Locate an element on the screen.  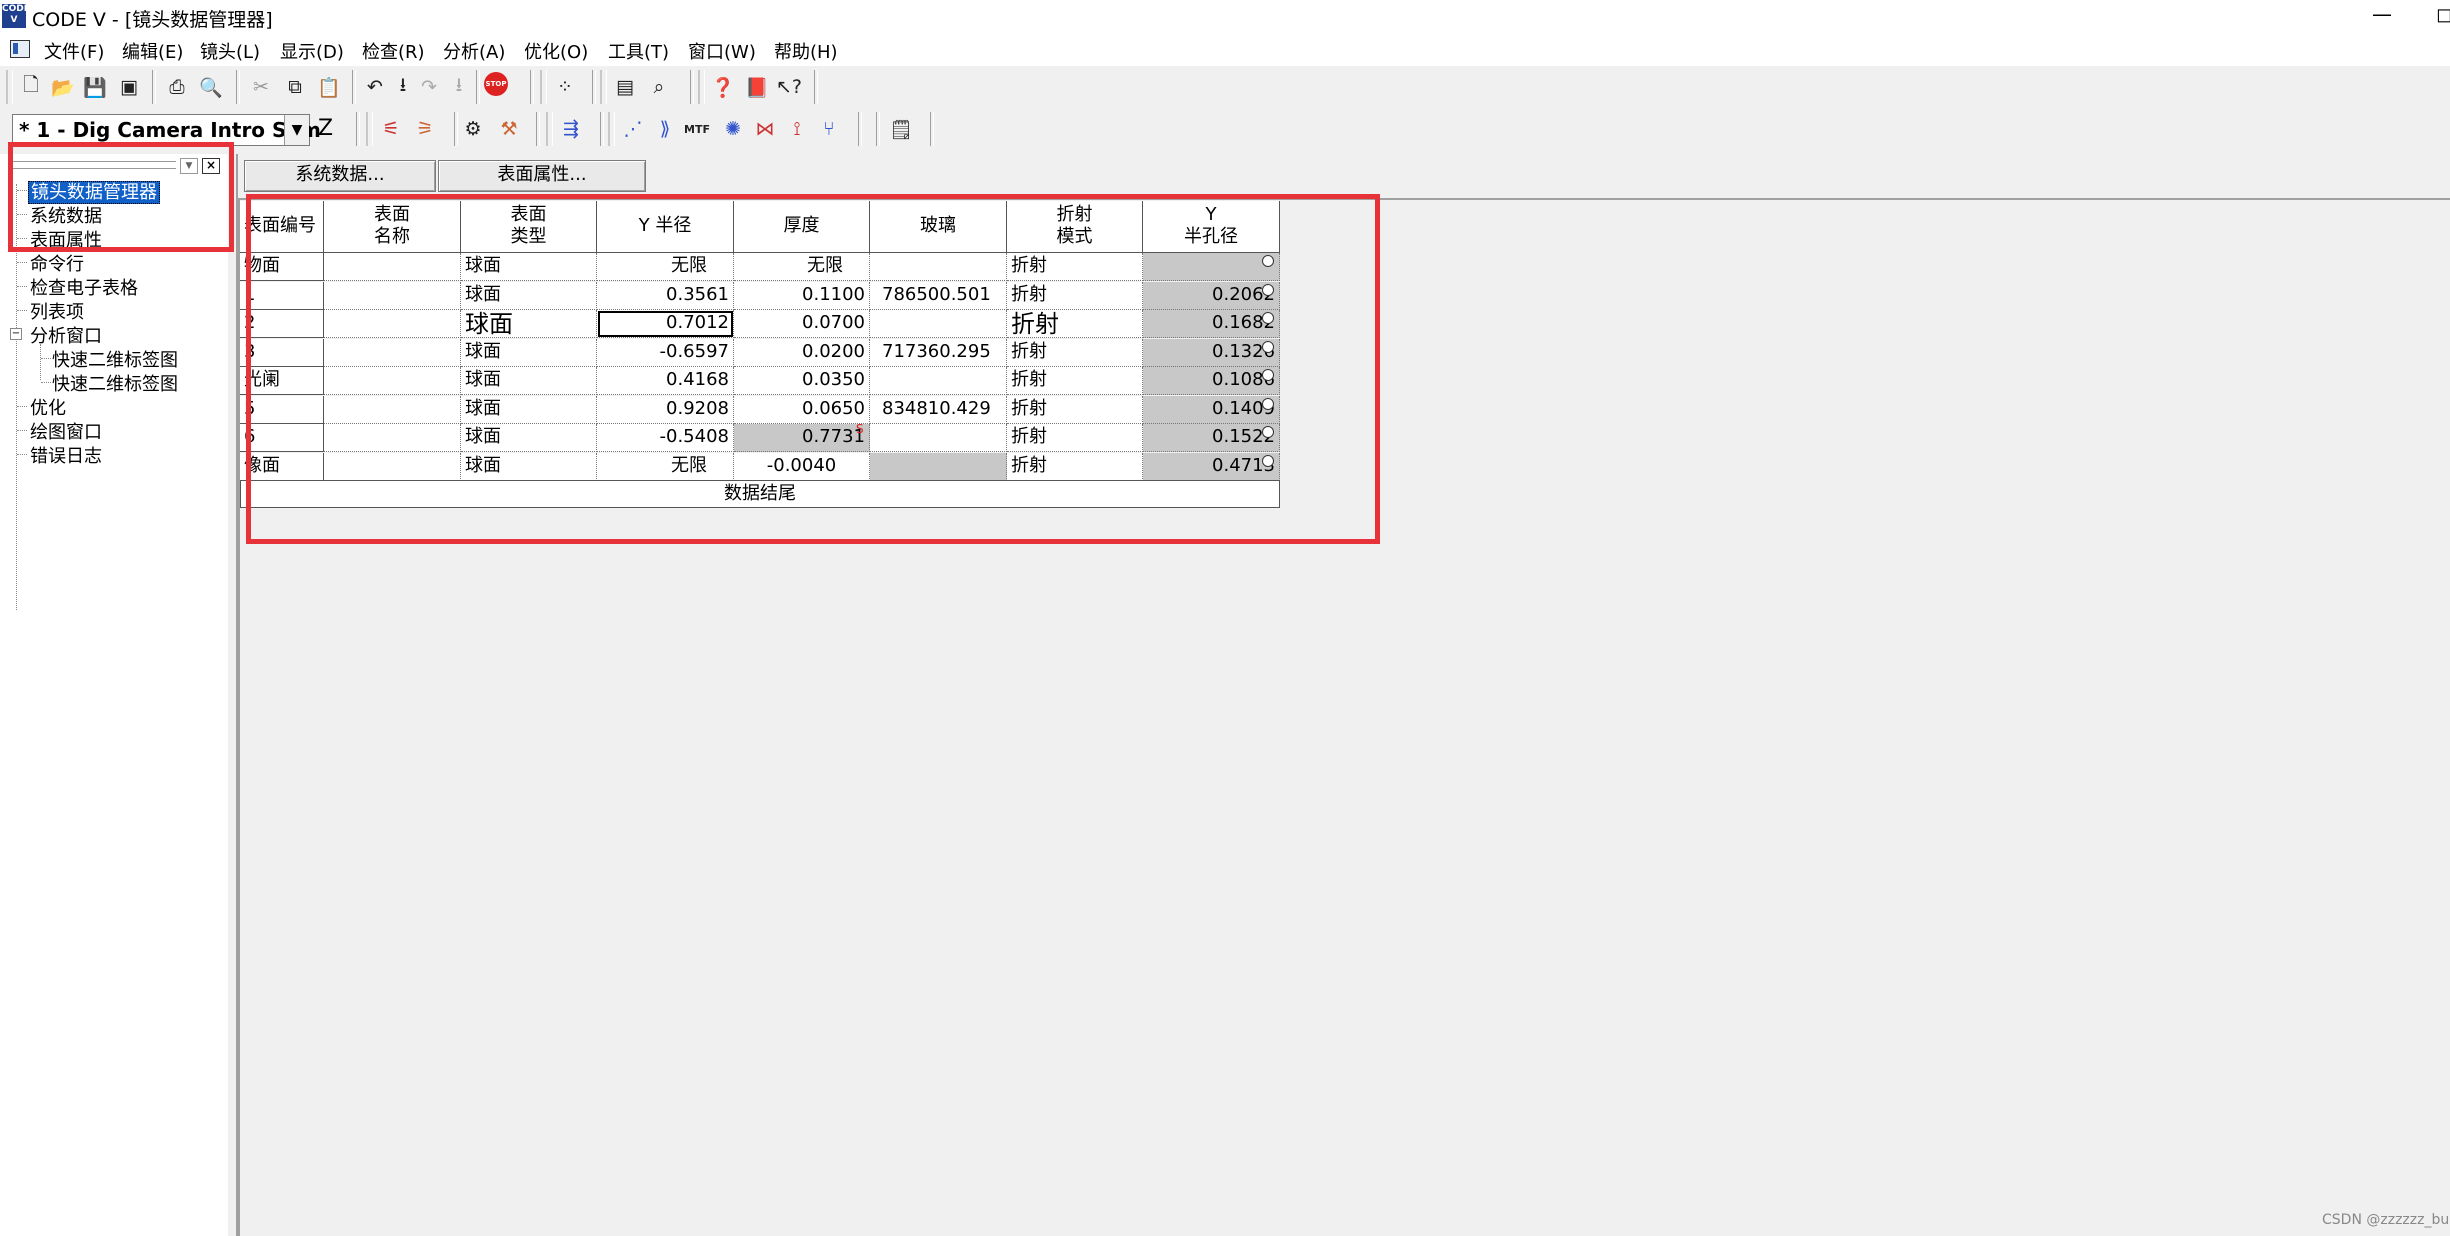
tree-item-surface-properties: 表面属性 is located at coordinates (66, 239).